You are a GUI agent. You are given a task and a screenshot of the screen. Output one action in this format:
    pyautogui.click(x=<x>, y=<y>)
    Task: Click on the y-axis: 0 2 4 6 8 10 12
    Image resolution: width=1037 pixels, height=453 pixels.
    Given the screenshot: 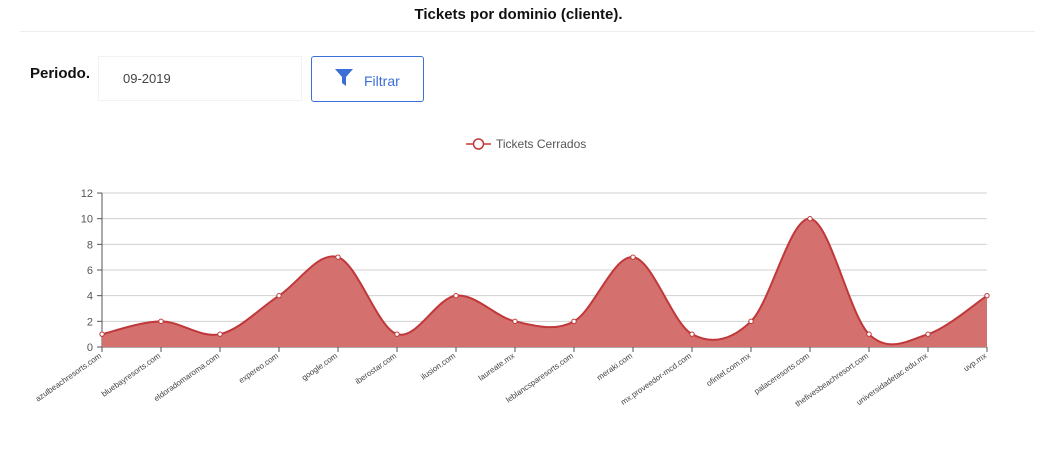 What is the action you would take?
    pyautogui.click(x=92, y=271)
    